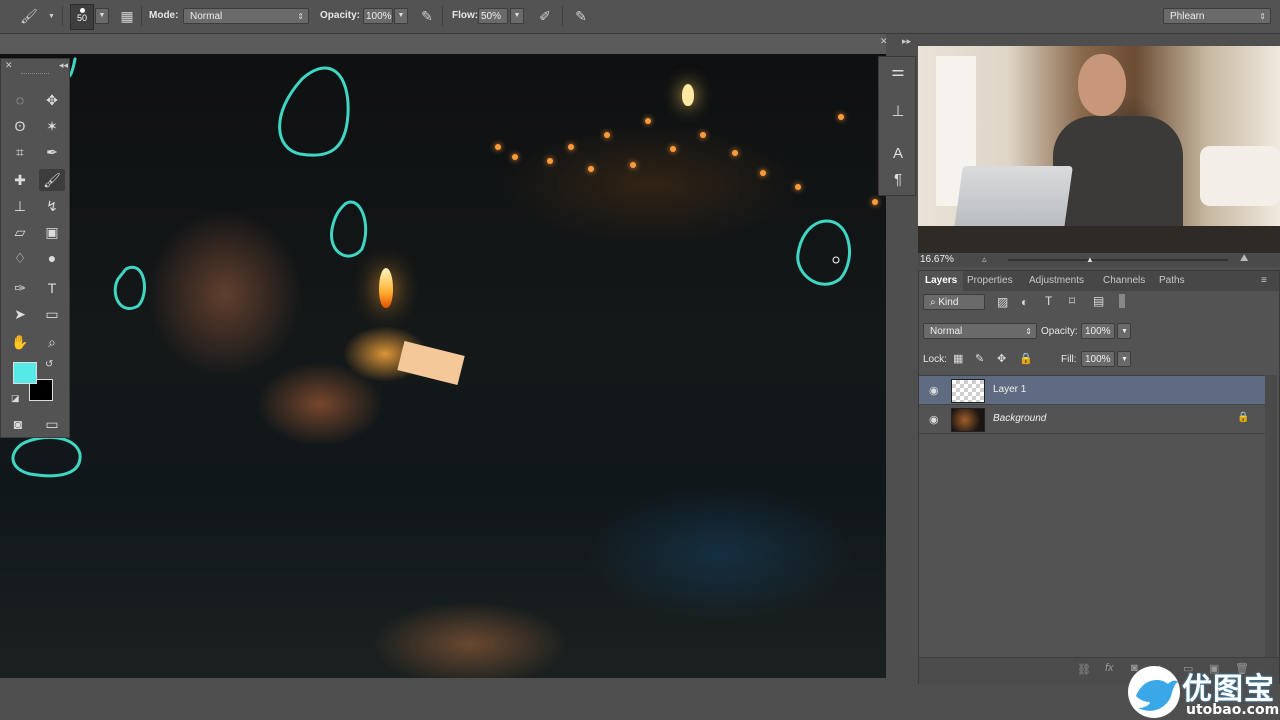 Image resolution: width=1280 pixels, height=720 pixels. Describe the element at coordinates (1124, 331) in the screenshot. I see `layer-opacity-dropdown: ▼` at that location.